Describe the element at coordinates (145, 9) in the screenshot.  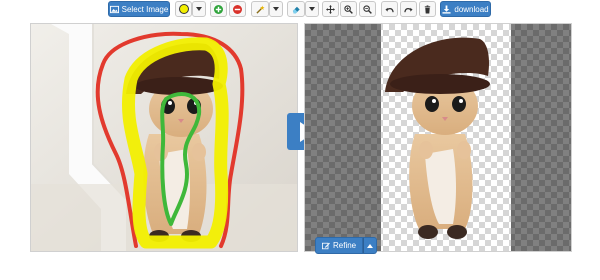
I see `select-image-label: Select Image` at that location.